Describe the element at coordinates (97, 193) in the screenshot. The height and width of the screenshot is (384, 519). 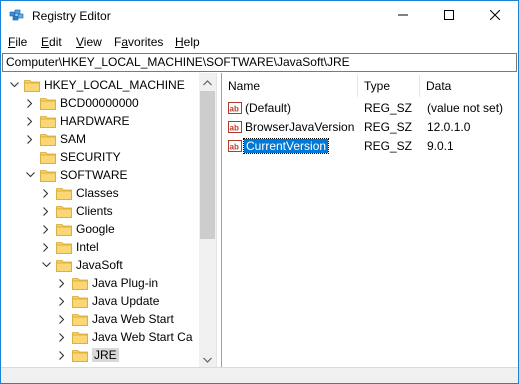
I see `tree-item-label: Classes` at that location.